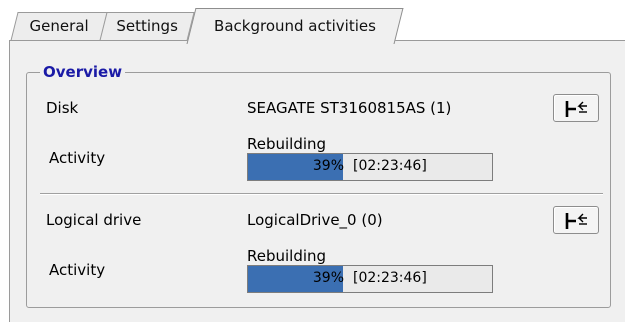 The height and width of the screenshot is (322, 626). I want to click on logical-drive-activity-label: Activity, so click(77, 270).